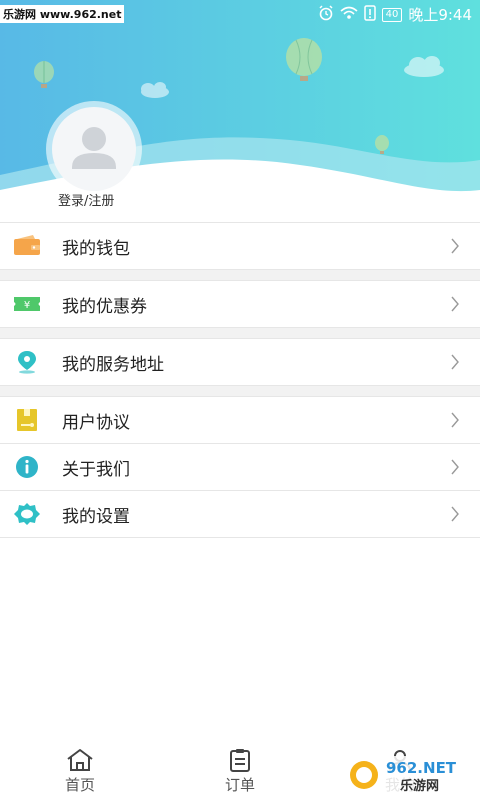 The image size is (480, 800). I want to click on coupon-icon: ¥, so click(27, 304).